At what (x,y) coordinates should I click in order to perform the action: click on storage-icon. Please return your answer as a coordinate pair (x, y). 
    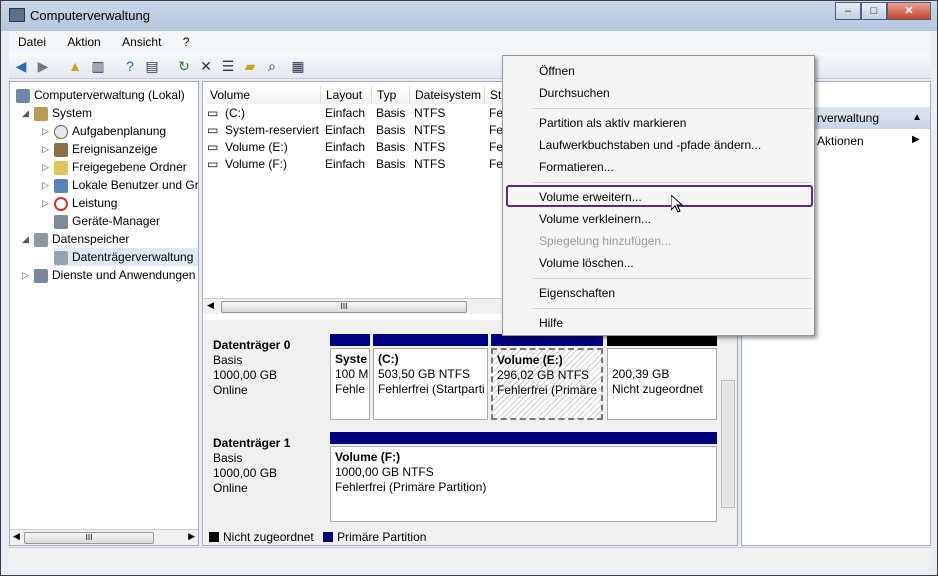
    Looking at the image, I should click on (41, 239).